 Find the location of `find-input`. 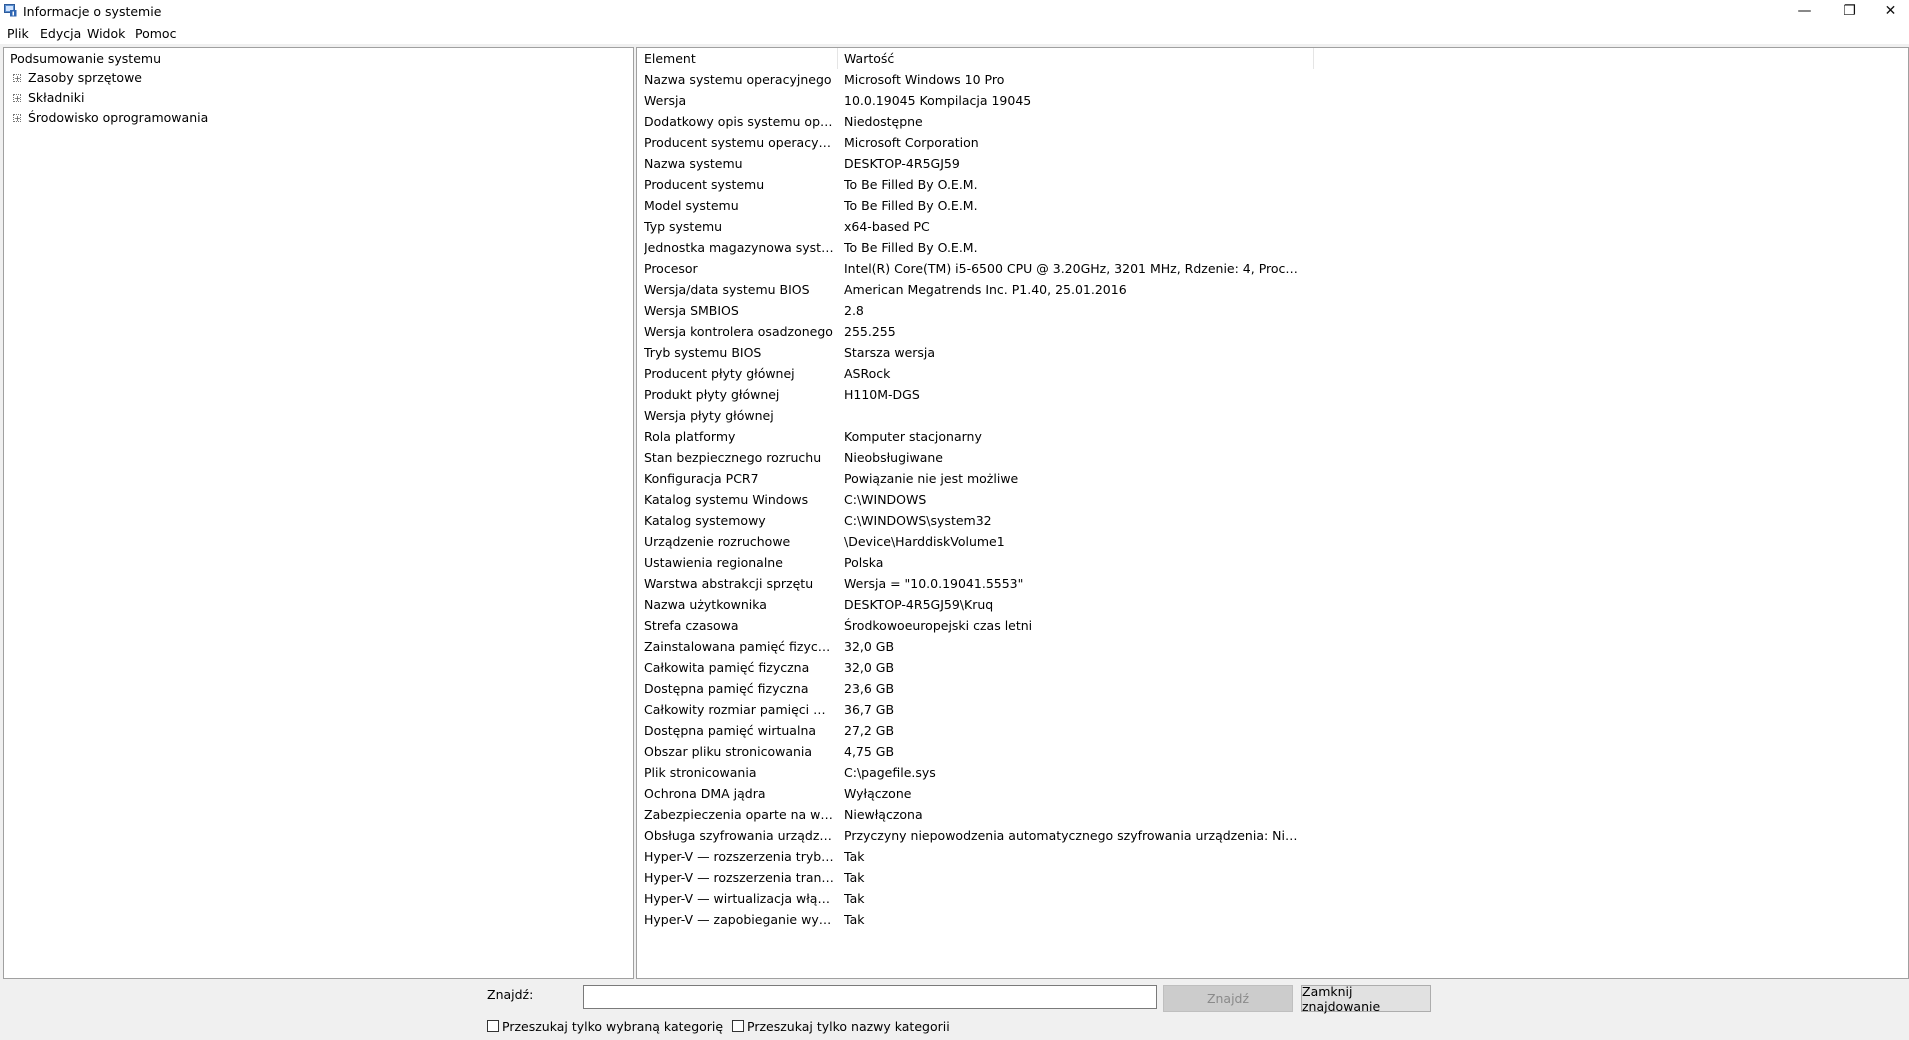

find-input is located at coordinates (870, 997).